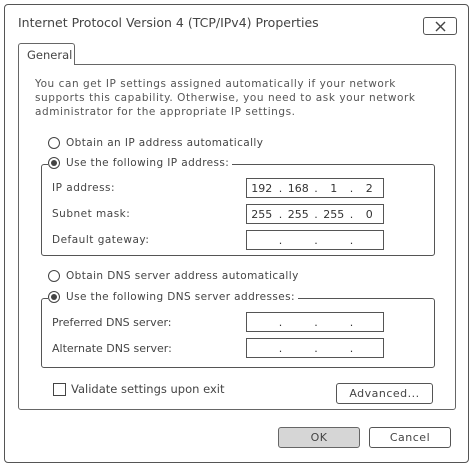  I want to click on close-icon, so click(440, 26).